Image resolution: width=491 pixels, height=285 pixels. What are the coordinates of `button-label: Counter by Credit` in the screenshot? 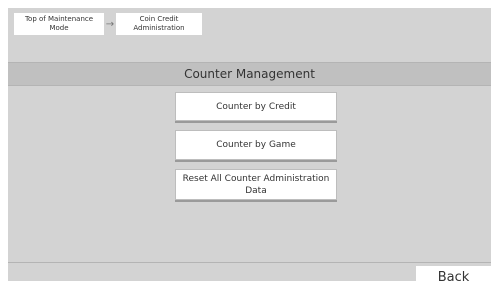 It's located at (256, 106).